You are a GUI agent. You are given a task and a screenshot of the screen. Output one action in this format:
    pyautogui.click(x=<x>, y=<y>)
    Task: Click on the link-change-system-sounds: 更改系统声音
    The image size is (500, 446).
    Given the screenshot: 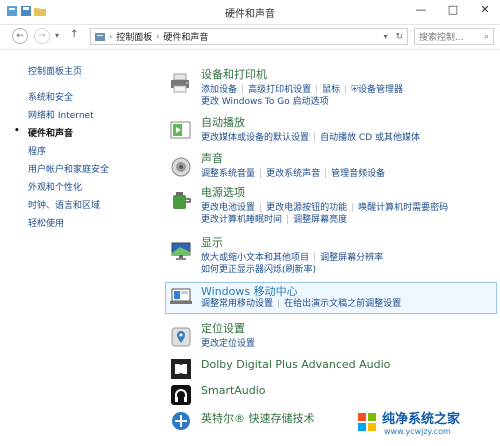 What is the action you would take?
    pyautogui.click(x=293, y=174)
    